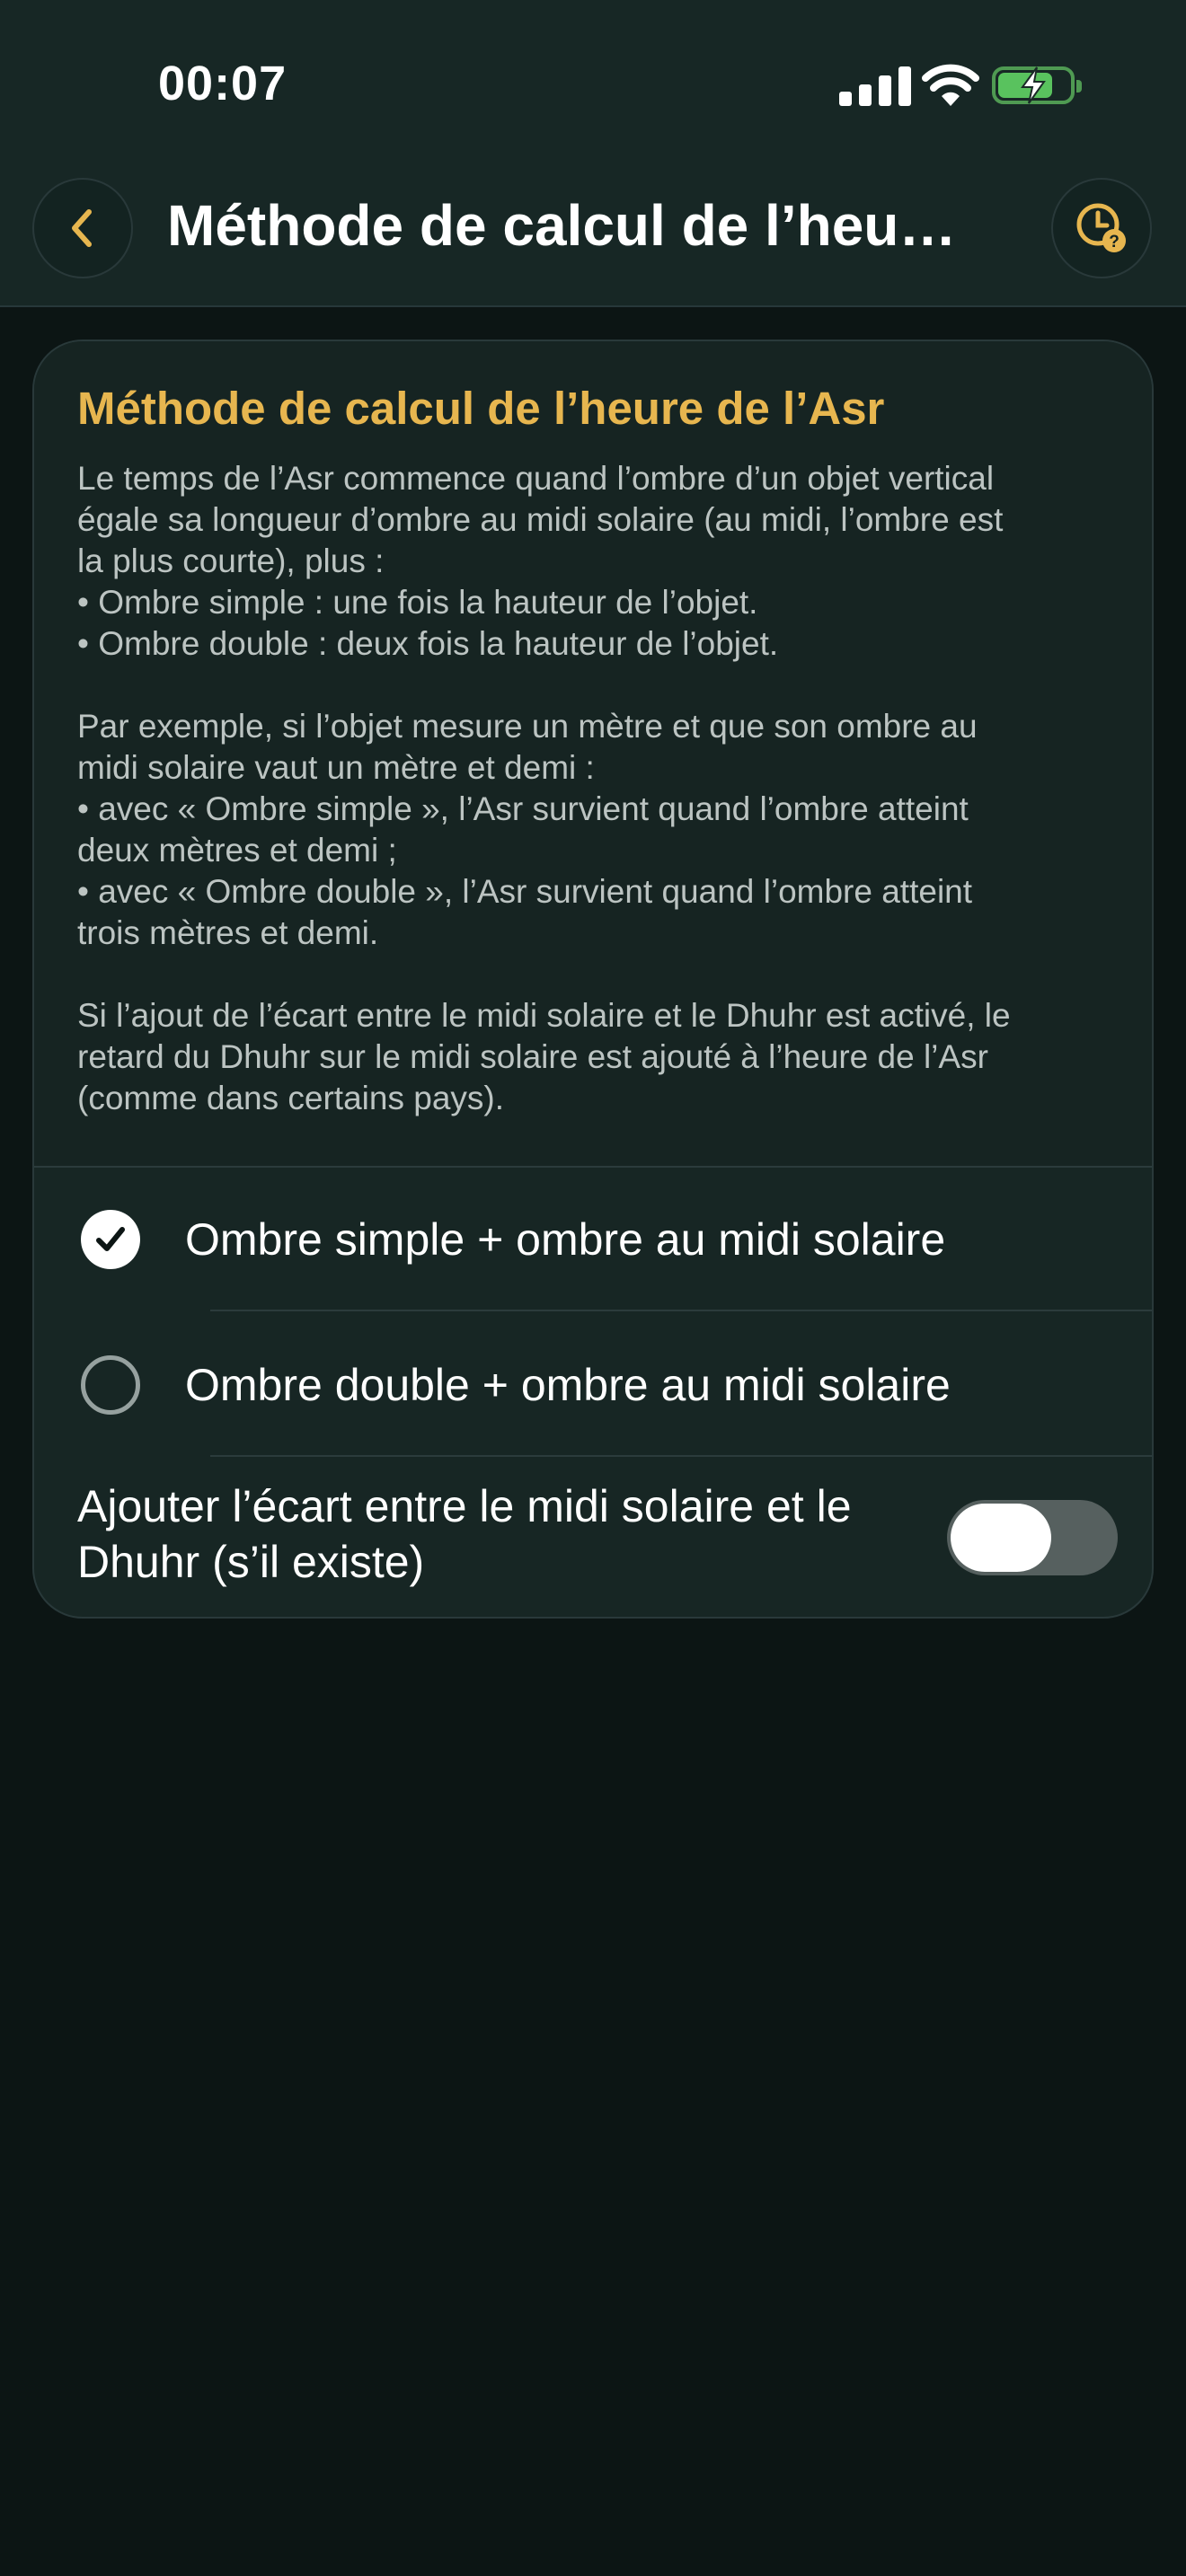 This screenshot has width=1186, height=2576. I want to click on option-double-shadow: Ombre double + ombre au midi solaire, so click(593, 1385).